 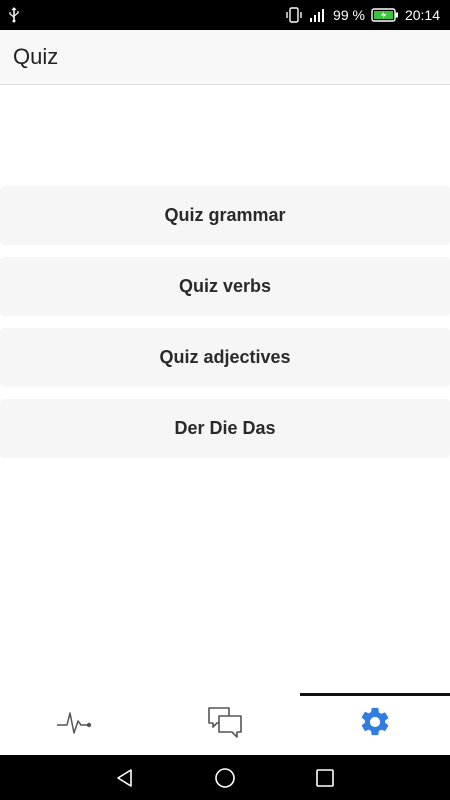 I want to click on clock: 20:14, so click(x=422, y=15).